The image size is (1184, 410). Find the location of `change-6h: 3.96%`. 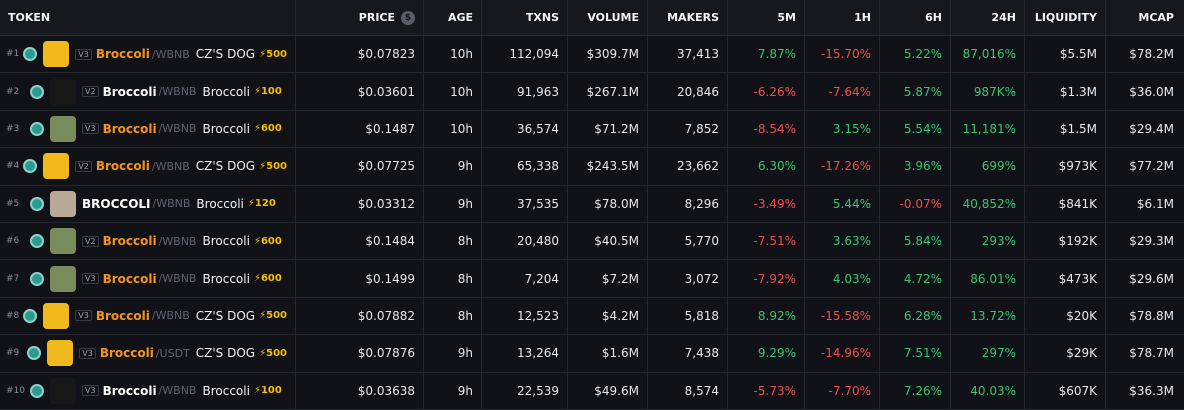

change-6h: 3.96% is located at coordinates (915, 166).